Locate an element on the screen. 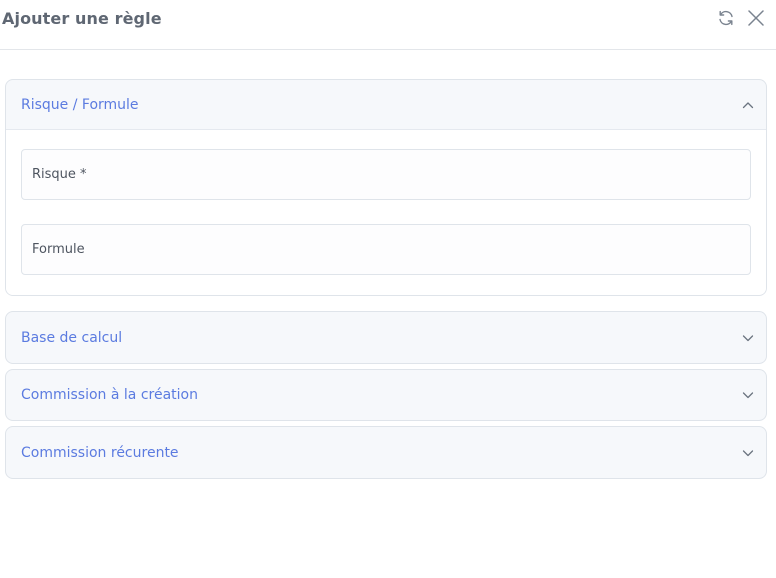 The height and width of the screenshot is (578, 776). chevron-up-icon is located at coordinates (748, 105).